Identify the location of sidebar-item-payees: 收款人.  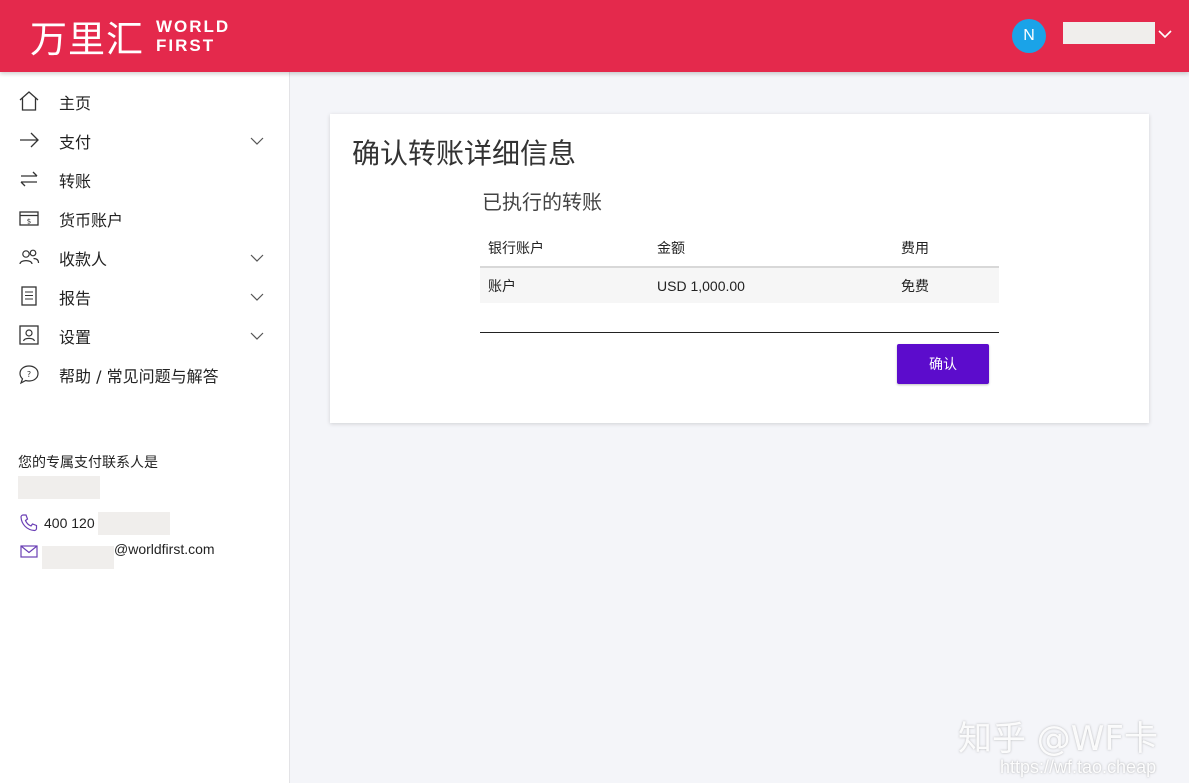
(144, 257).